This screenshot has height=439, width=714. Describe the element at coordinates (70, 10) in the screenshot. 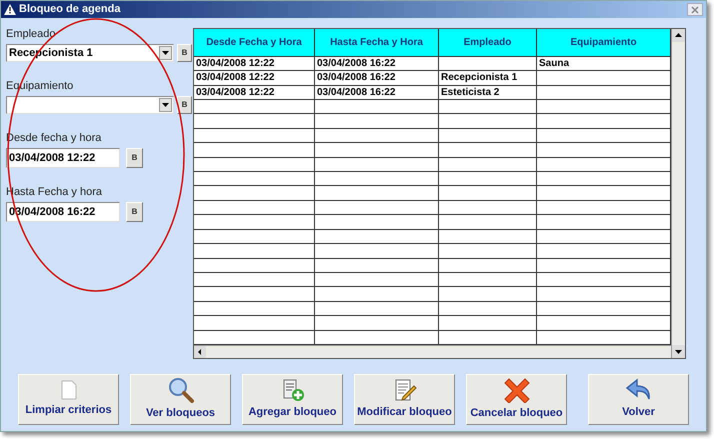

I see `window-title: Bloqueo de agenda` at that location.